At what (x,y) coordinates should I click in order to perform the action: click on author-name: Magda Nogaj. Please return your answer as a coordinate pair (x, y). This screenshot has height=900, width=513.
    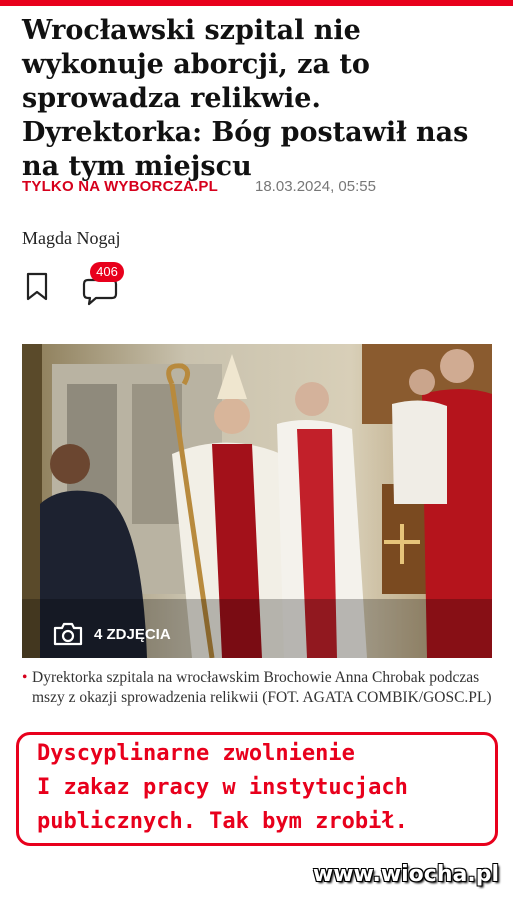
    Looking at the image, I should click on (71, 238).